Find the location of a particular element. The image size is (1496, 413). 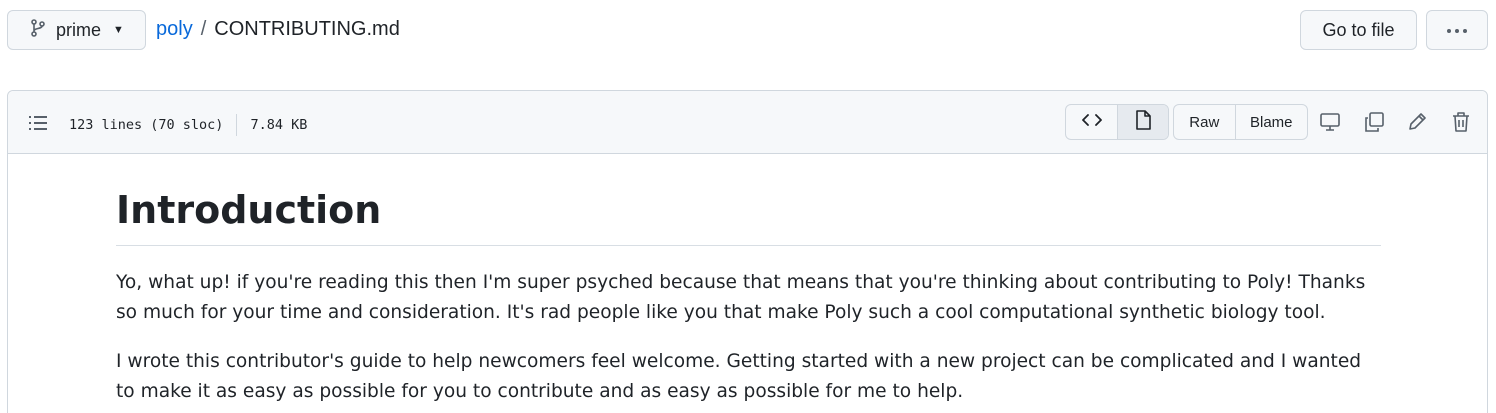

view-mode-toggle is located at coordinates (1117, 122).